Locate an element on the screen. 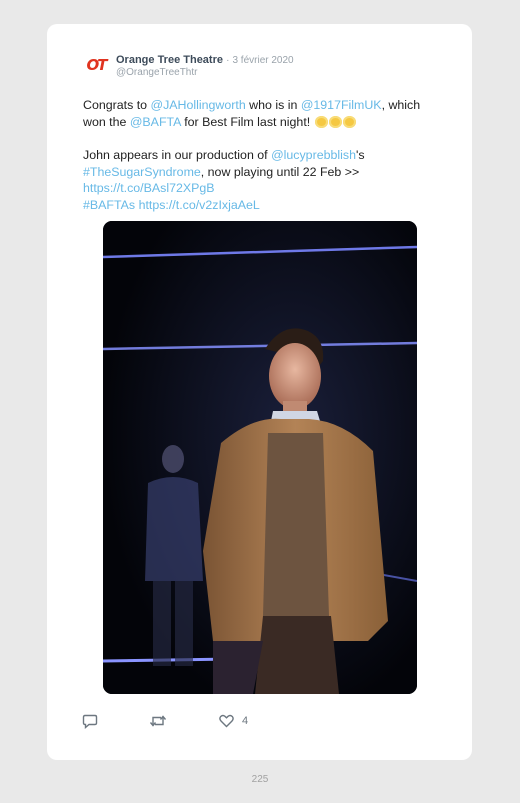 The width and height of the screenshot is (520, 803). text-run: Congrats to is located at coordinates (117, 105).